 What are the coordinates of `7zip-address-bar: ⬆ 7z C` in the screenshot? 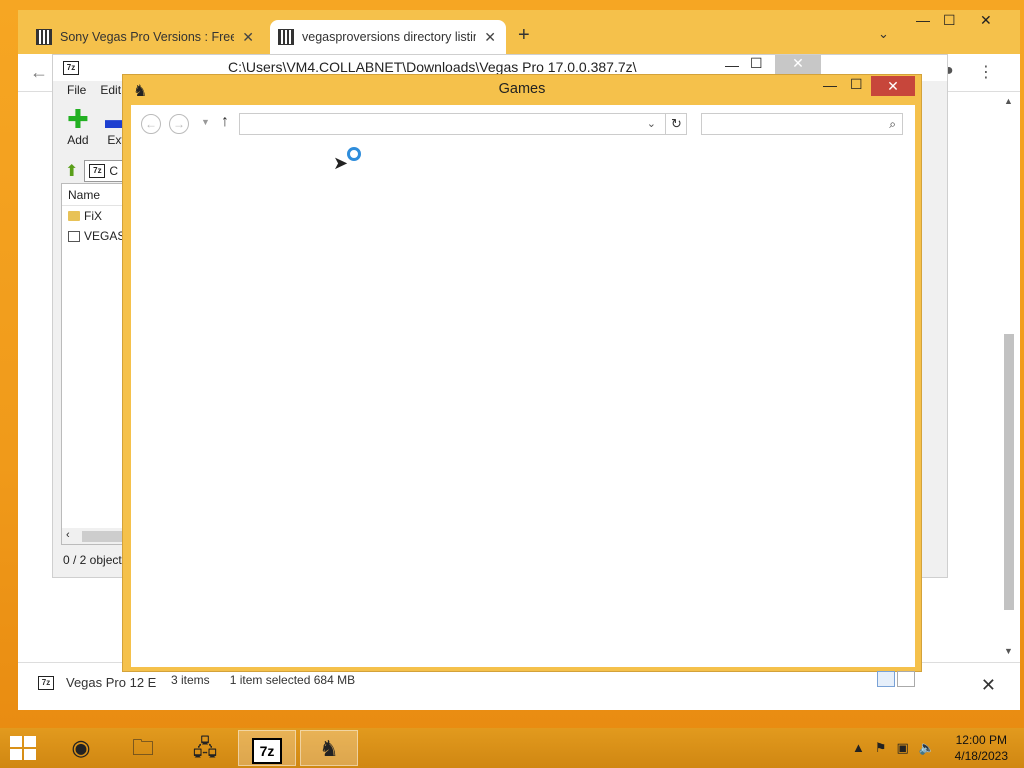 It's located at (95, 171).